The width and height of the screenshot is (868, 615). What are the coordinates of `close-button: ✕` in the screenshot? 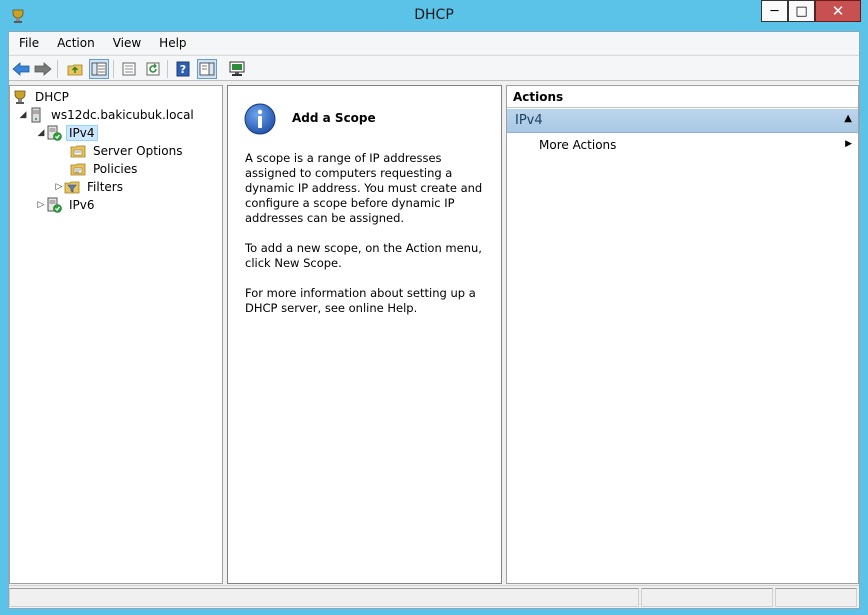 It's located at (838, 11).